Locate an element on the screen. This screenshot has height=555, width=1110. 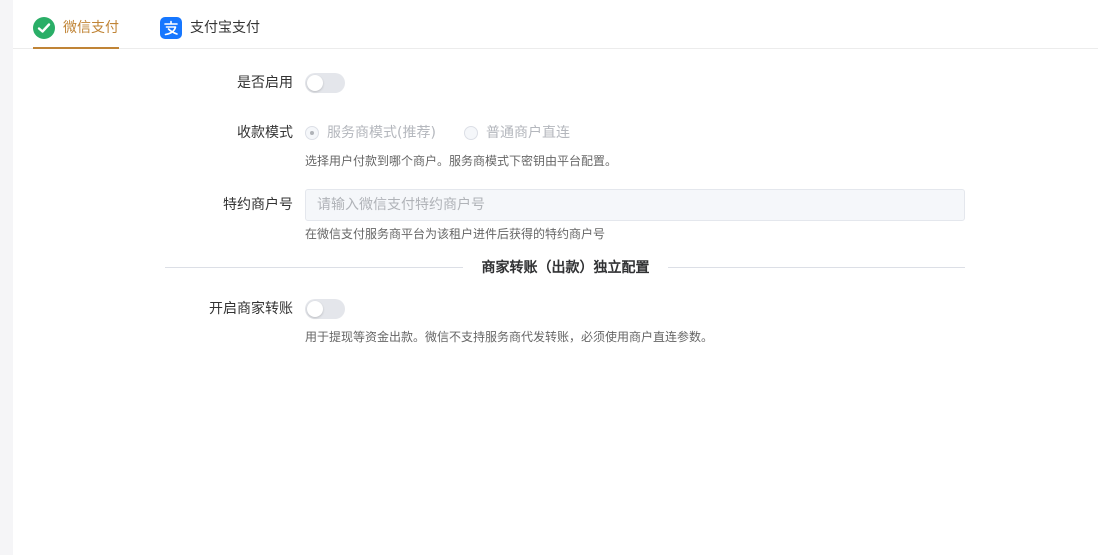
radio-service-provider-mode: 服务商模式(推荐) is located at coordinates (370, 133).